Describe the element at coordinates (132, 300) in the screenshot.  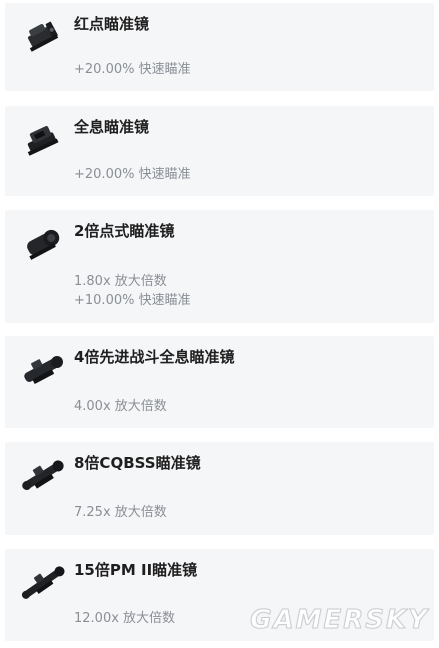
I see `stat-line: +10.00% 快速瞄准` at that location.